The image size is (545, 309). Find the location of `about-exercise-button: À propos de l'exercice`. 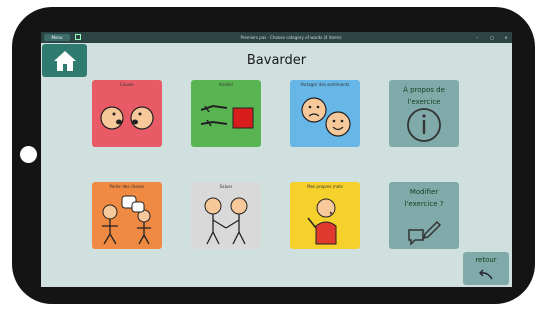

about-exercise-button: À propos de l'exercice is located at coordinates (424, 113).